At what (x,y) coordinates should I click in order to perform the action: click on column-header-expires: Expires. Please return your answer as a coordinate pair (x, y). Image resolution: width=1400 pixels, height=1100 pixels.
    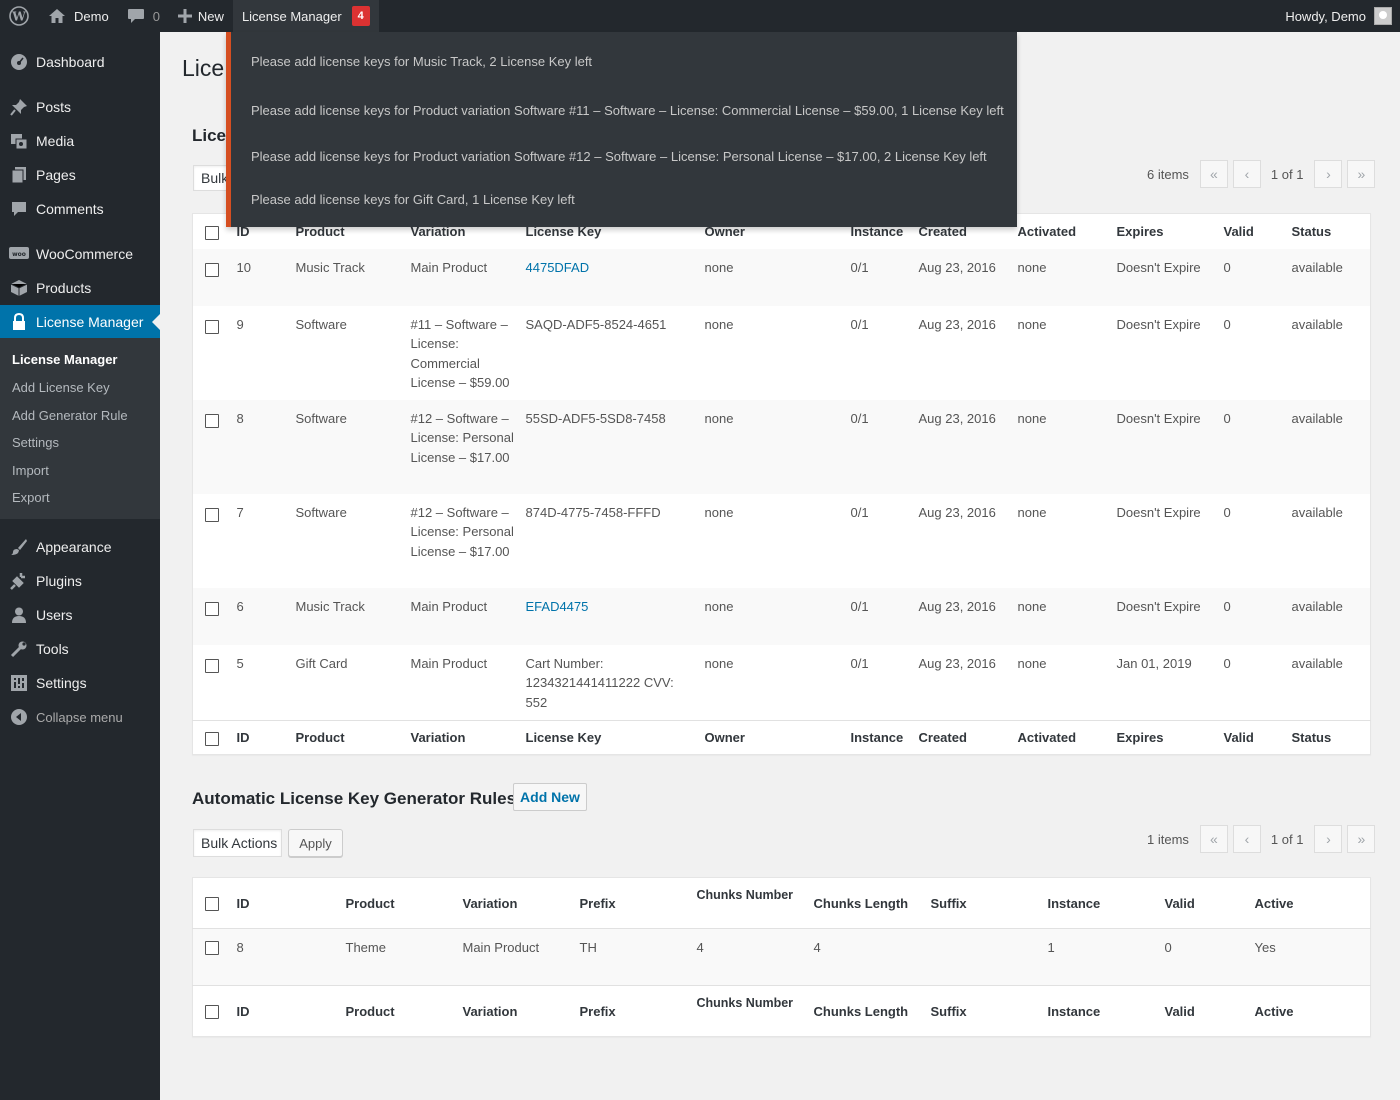
    Looking at the image, I should click on (1170, 231).